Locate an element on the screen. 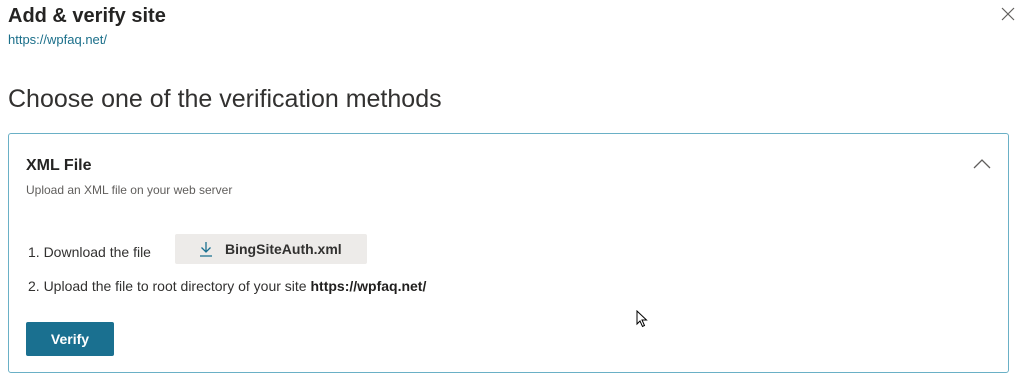  verify-button: Verify is located at coordinates (70, 339).